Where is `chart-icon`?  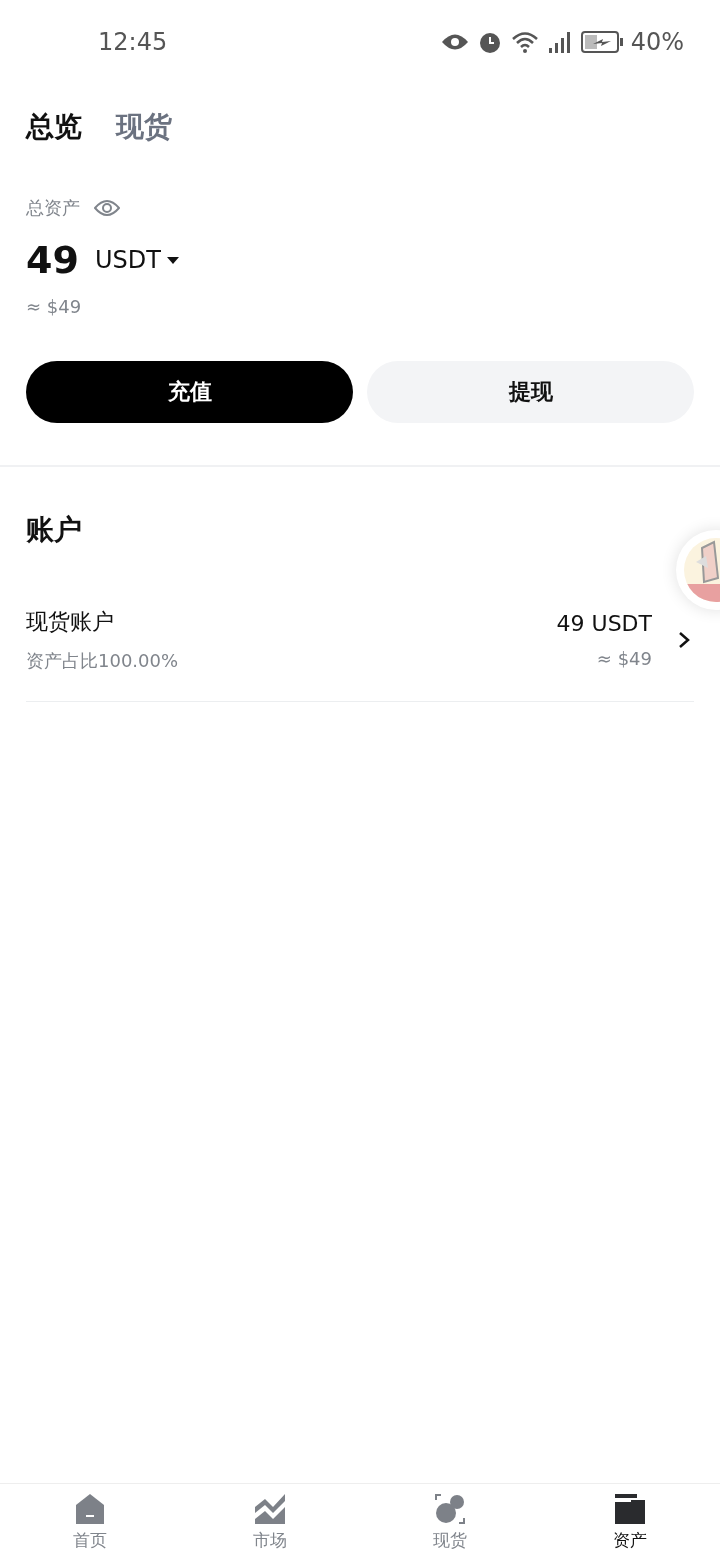 chart-icon is located at coordinates (270, 1508).